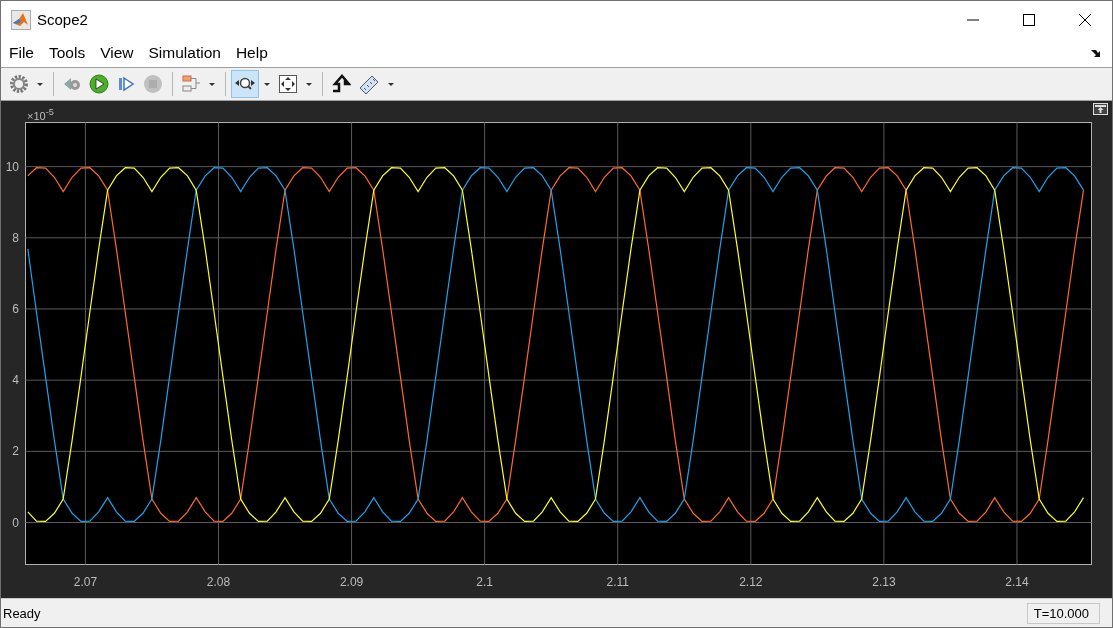 The width and height of the screenshot is (1113, 628). Describe the element at coordinates (1029, 19) in the screenshot. I see `maximize-icon` at that location.